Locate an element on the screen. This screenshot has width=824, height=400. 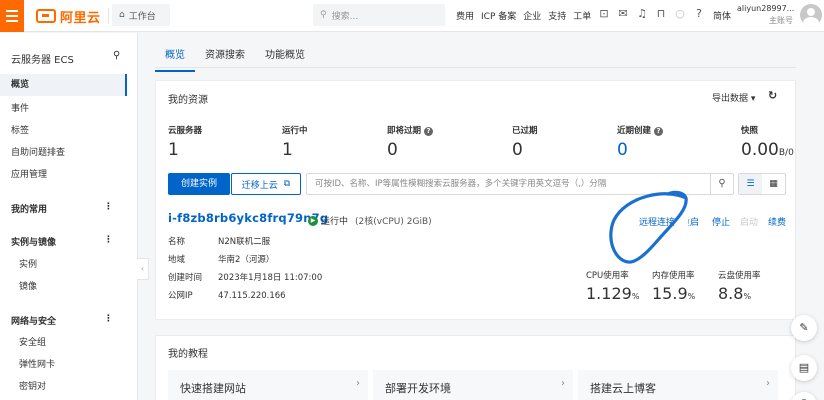
stat-label: 云服务器 is located at coordinates (185, 131).